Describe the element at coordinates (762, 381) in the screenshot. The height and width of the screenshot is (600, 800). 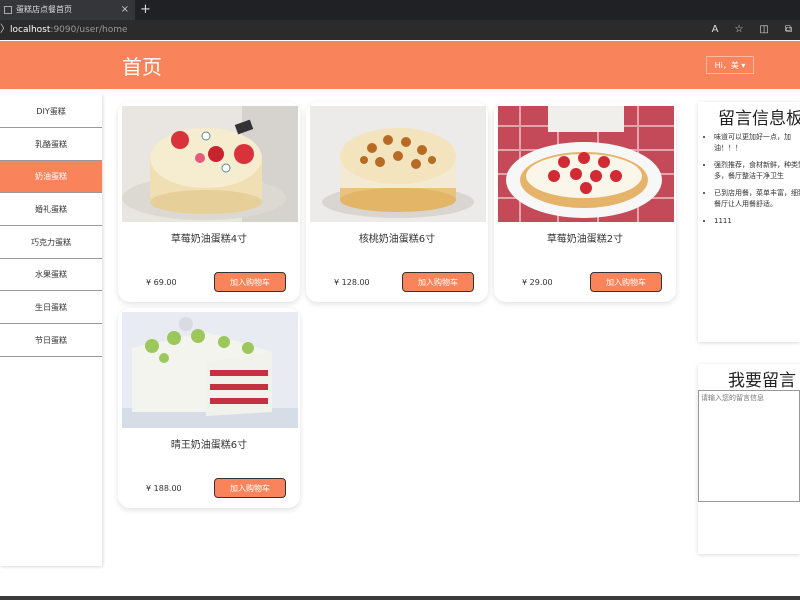
I see `write-message-title: 我要留言` at that location.